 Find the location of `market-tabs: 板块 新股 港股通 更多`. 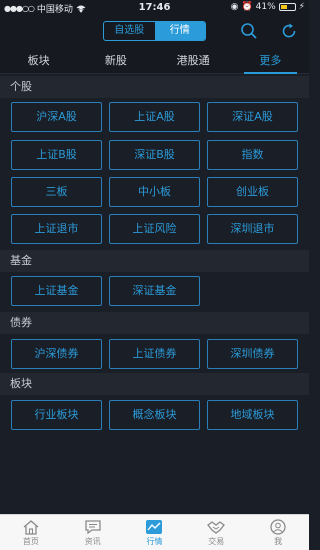

market-tabs: 板块 新股 港股通 更多 is located at coordinates (154, 61).